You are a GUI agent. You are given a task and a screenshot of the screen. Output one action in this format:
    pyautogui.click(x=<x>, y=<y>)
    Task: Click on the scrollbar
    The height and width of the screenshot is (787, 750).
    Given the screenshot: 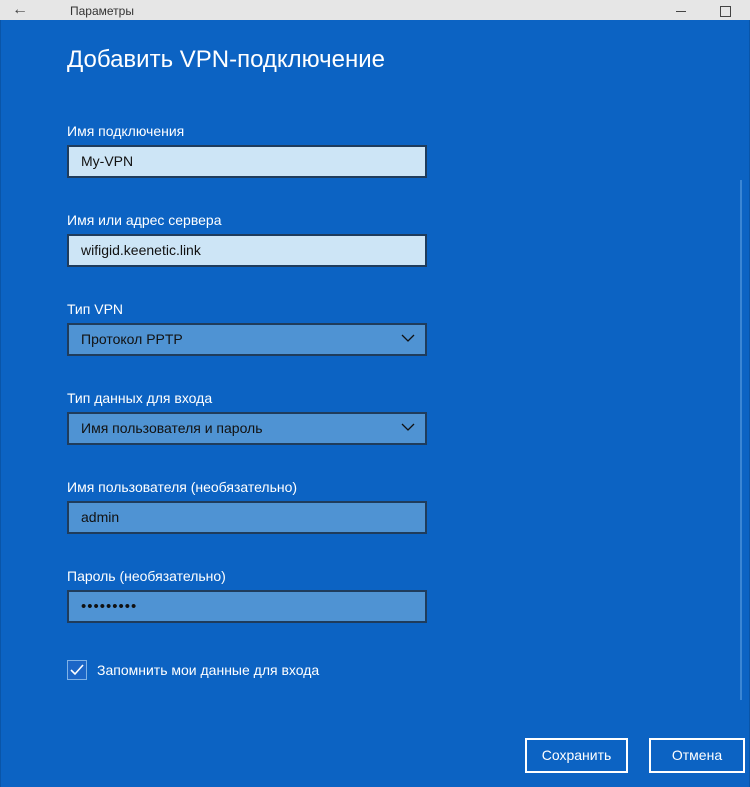 What is the action you would take?
    pyautogui.click(x=741, y=440)
    